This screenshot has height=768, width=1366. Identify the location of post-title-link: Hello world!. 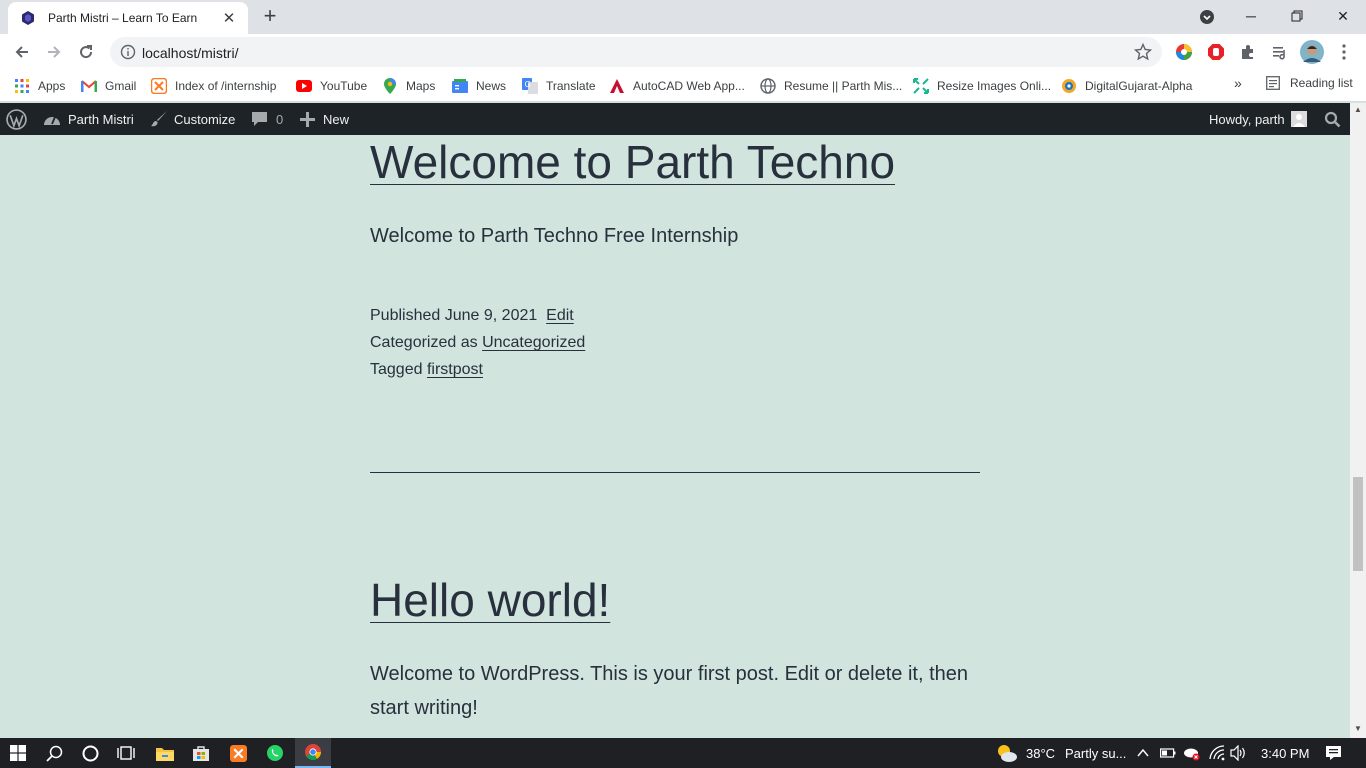
(490, 600).